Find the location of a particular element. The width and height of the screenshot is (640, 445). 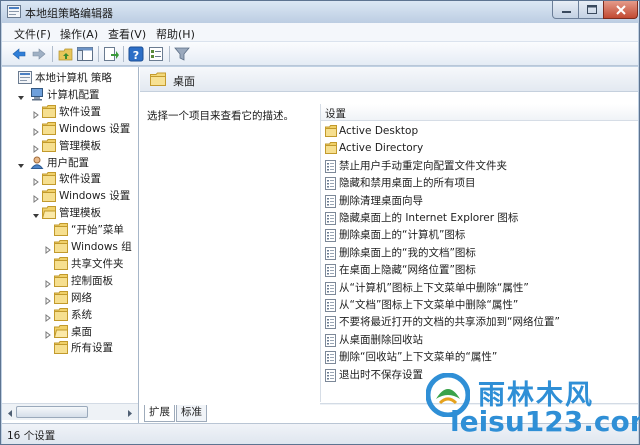

maximize-button is located at coordinates (591, 10).